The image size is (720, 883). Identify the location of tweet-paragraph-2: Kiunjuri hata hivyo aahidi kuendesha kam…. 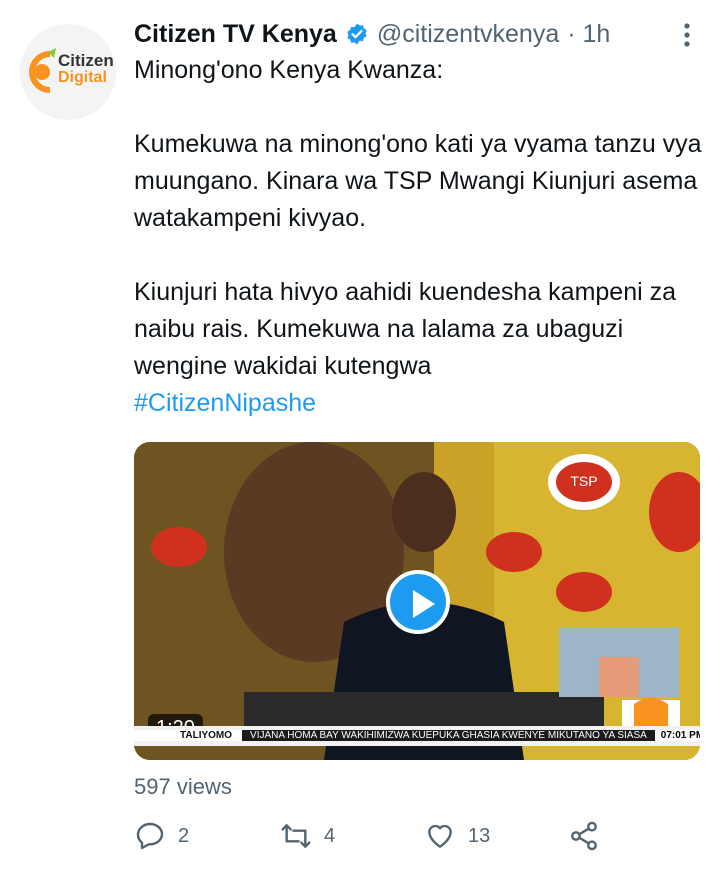
(405, 329).